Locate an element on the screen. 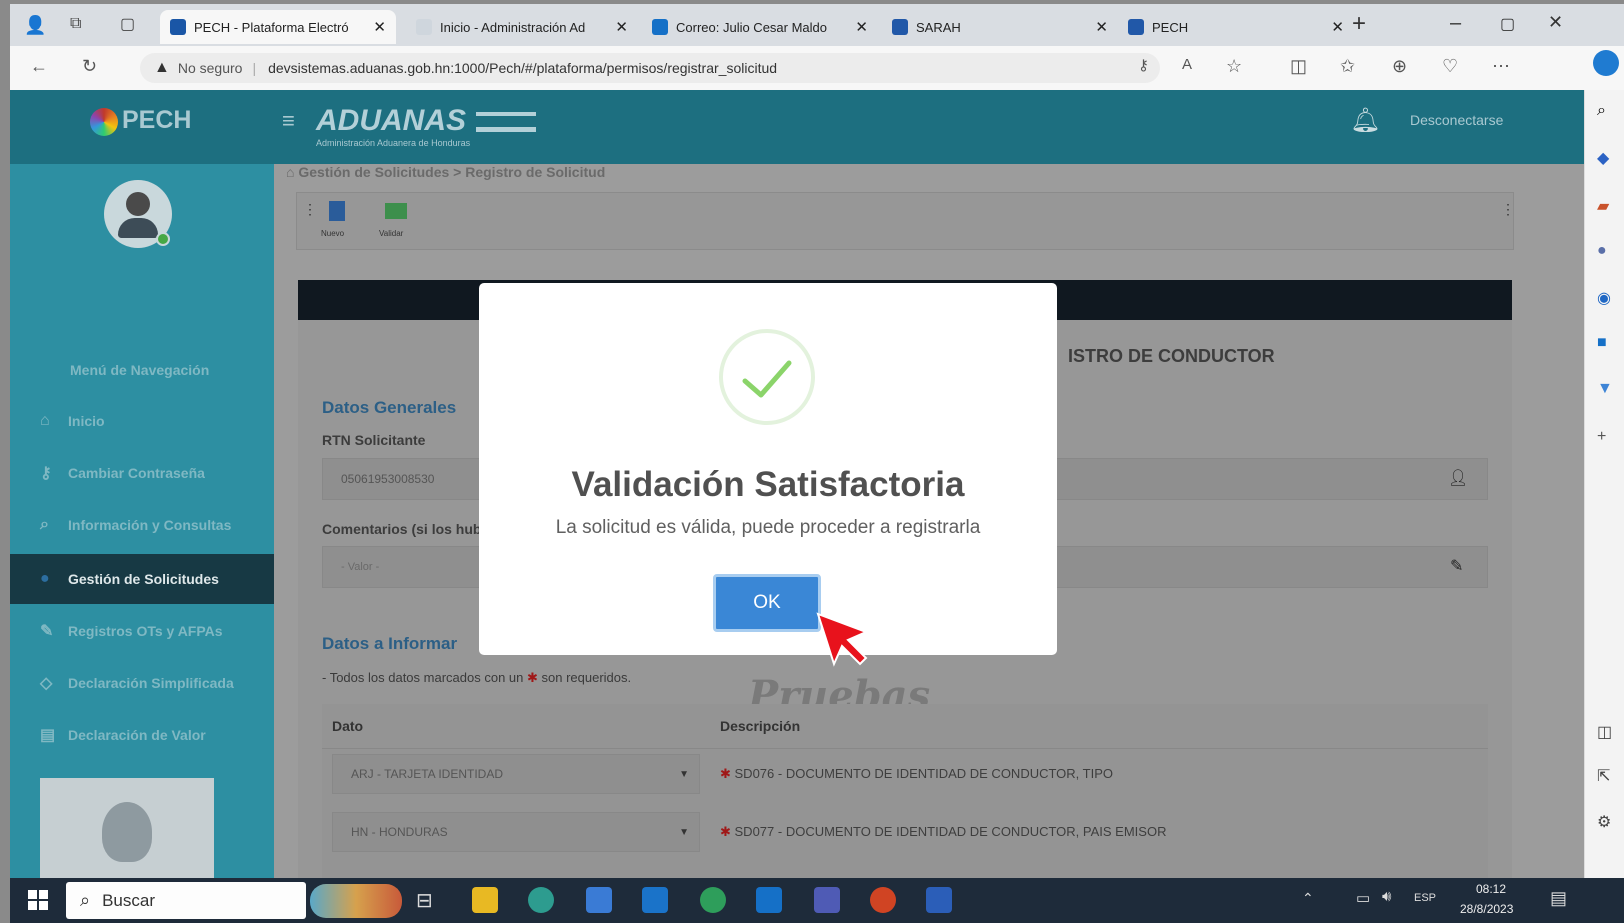  extensions-icon: ♡ is located at coordinates (1450, 66).